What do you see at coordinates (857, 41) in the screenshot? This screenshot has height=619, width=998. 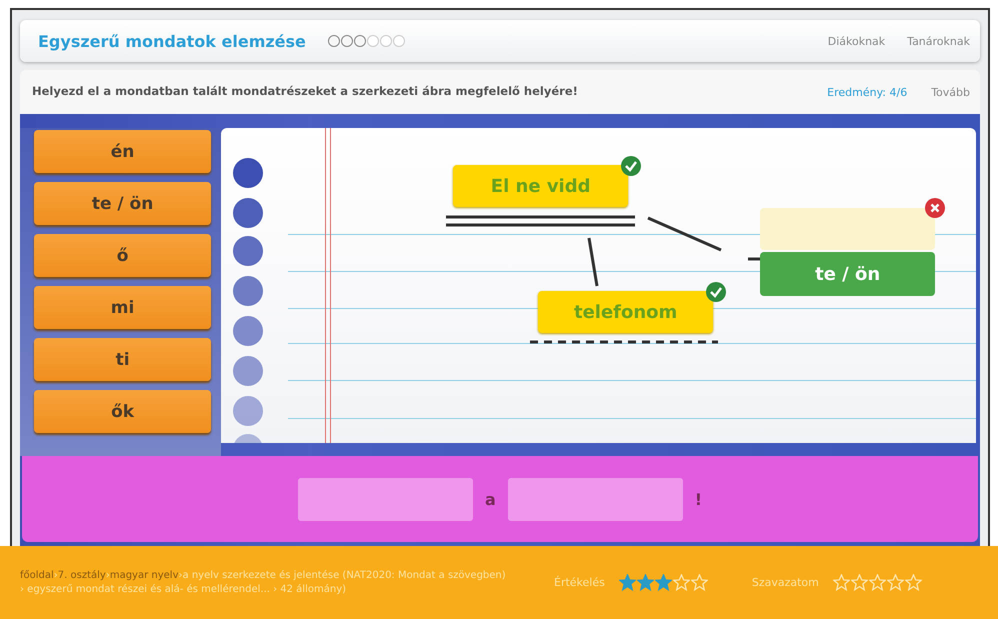 I see `header-link: Diákoknak` at bounding box center [857, 41].